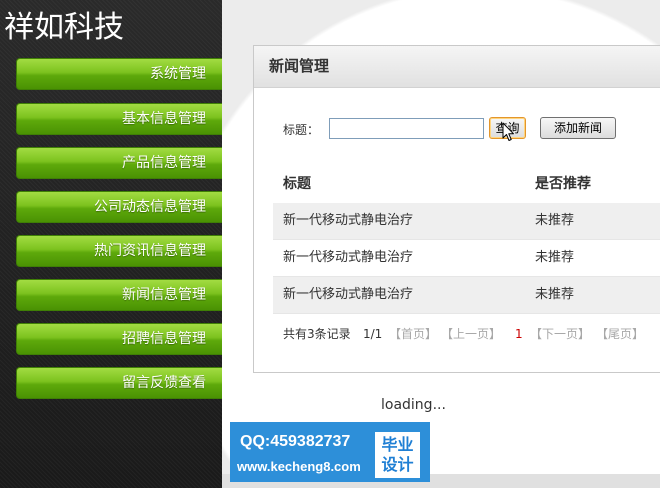 The height and width of the screenshot is (488, 660). Describe the element at coordinates (519, 334) in the screenshot. I see `pagination-current-page: 1` at that location.